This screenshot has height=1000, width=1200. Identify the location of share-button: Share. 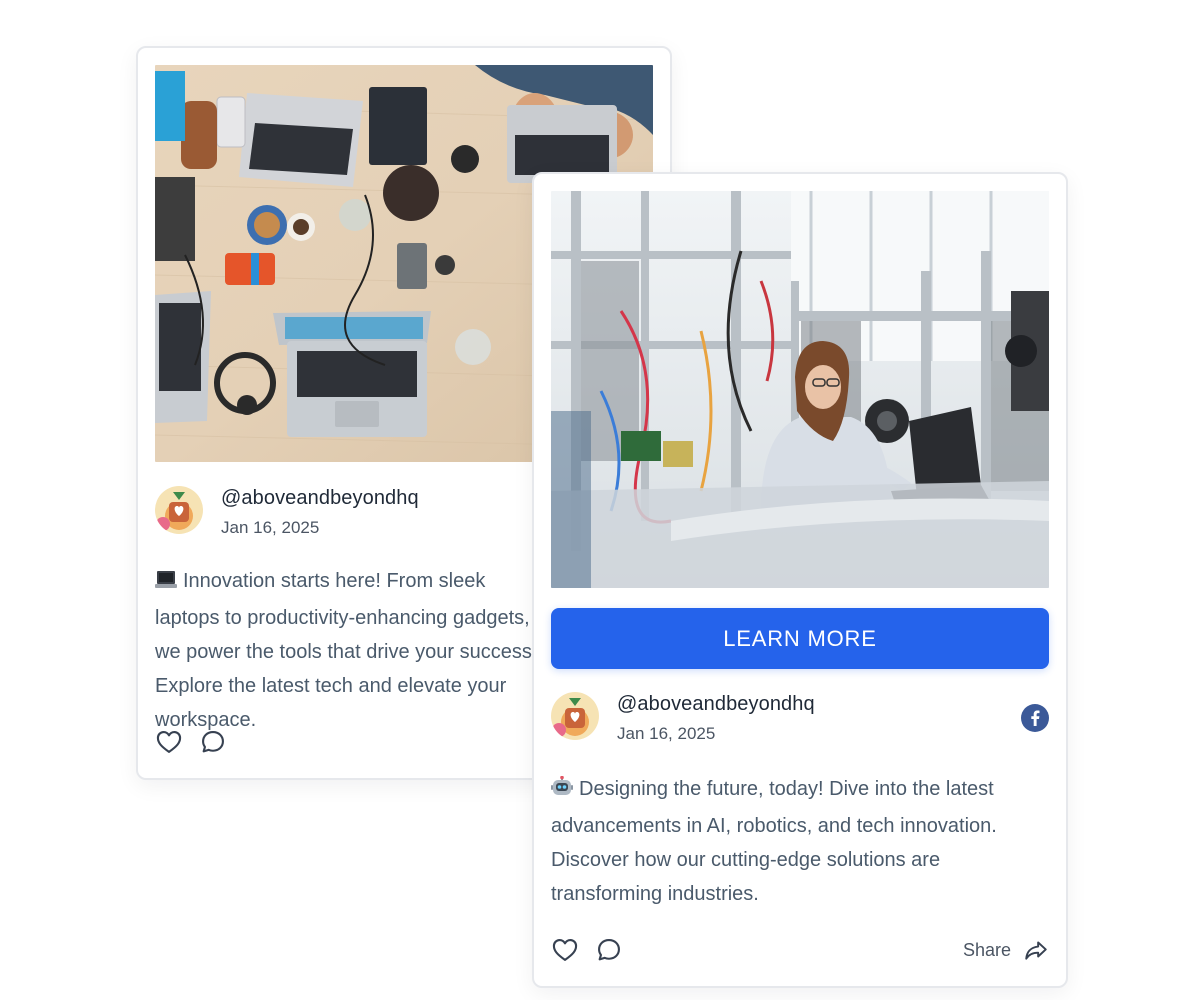
(1006, 950).